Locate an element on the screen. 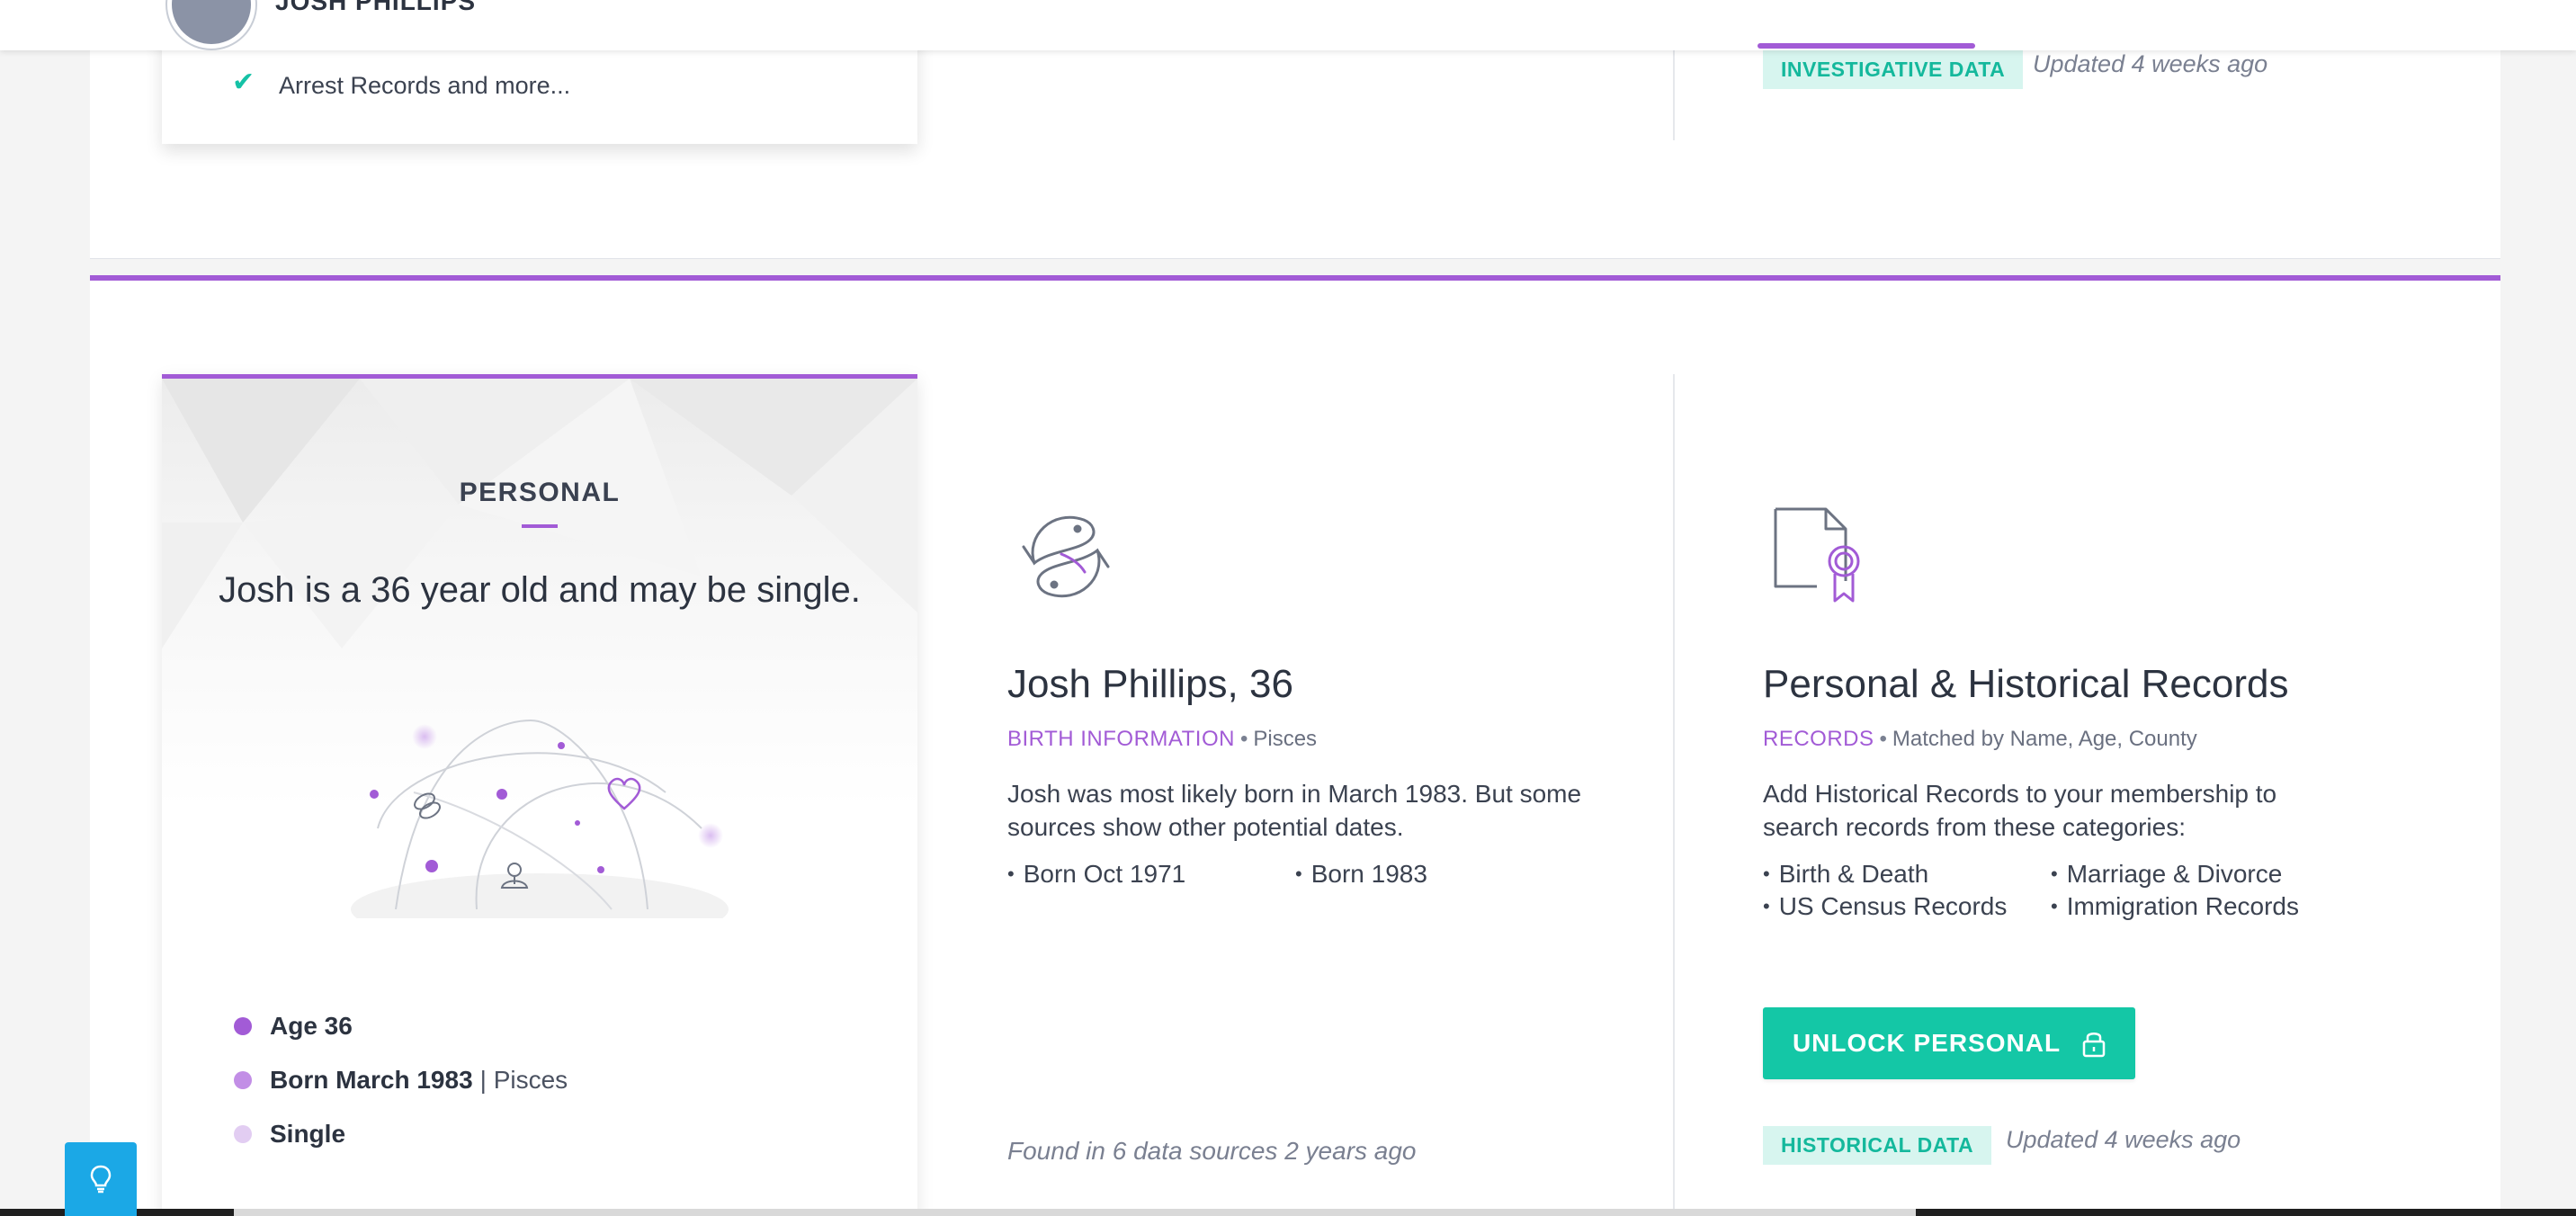 This screenshot has width=2576, height=1216. data-sources-note: Found in 6 data sources 2 years ago is located at coordinates (1212, 1151).